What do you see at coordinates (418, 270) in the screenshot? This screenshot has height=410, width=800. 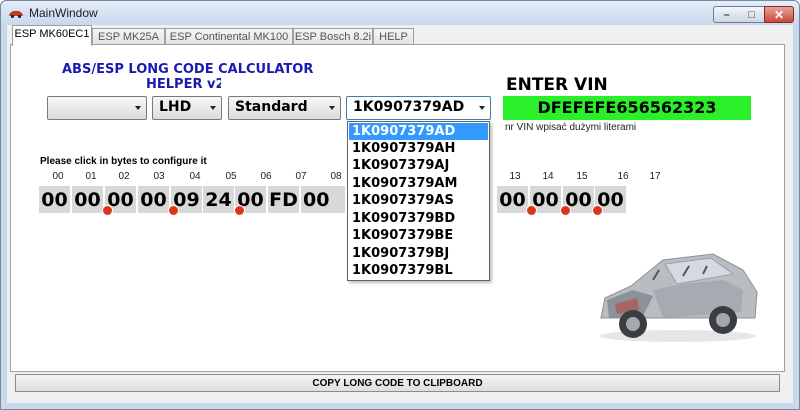 I see `dropdown-option: 1K0907379BL` at bounding box center [418, 270].